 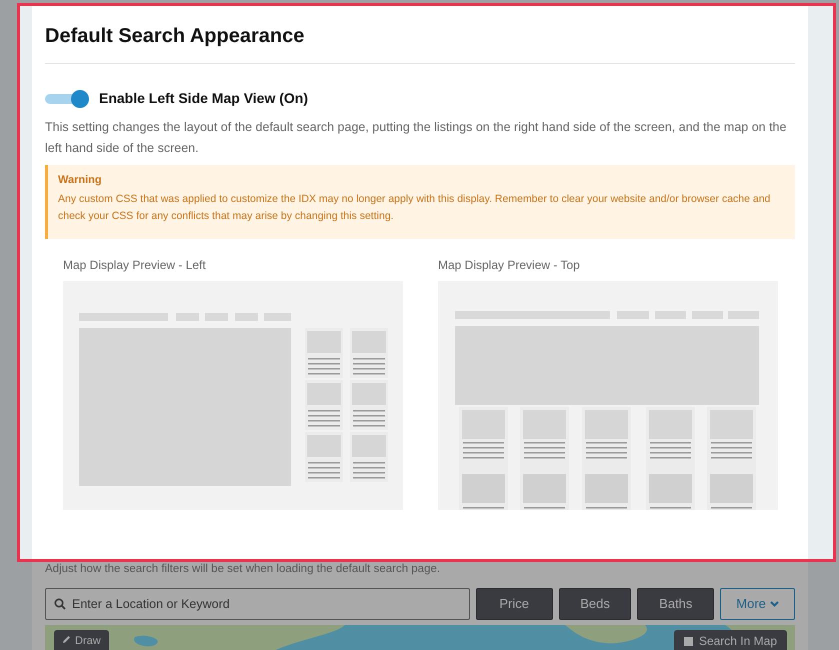 What do you see at coordinates (416, 138) in the screenshot?
I see `setting-description: This setting changes the layout of the default search page, putting the listings on the right hand side of the screen, and the map on the left hand side of the screen.` at bounding box center [416, 138].